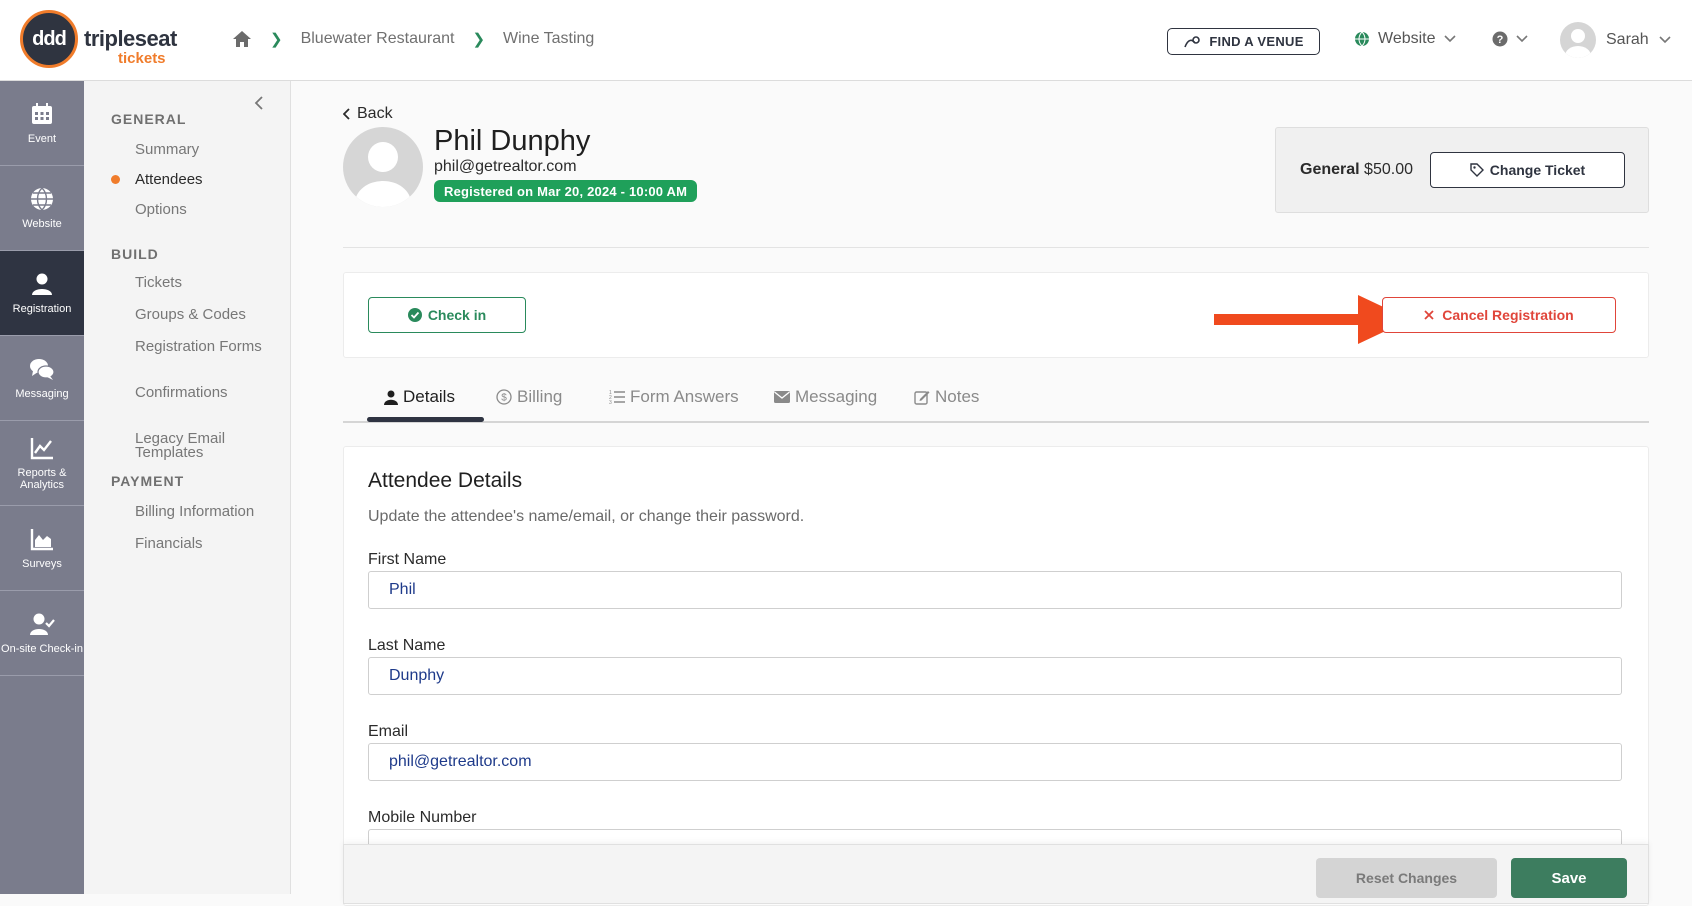 The width and height of the screenshot is (1692, 906). I want to click on active-indicator, so click(115, 179).